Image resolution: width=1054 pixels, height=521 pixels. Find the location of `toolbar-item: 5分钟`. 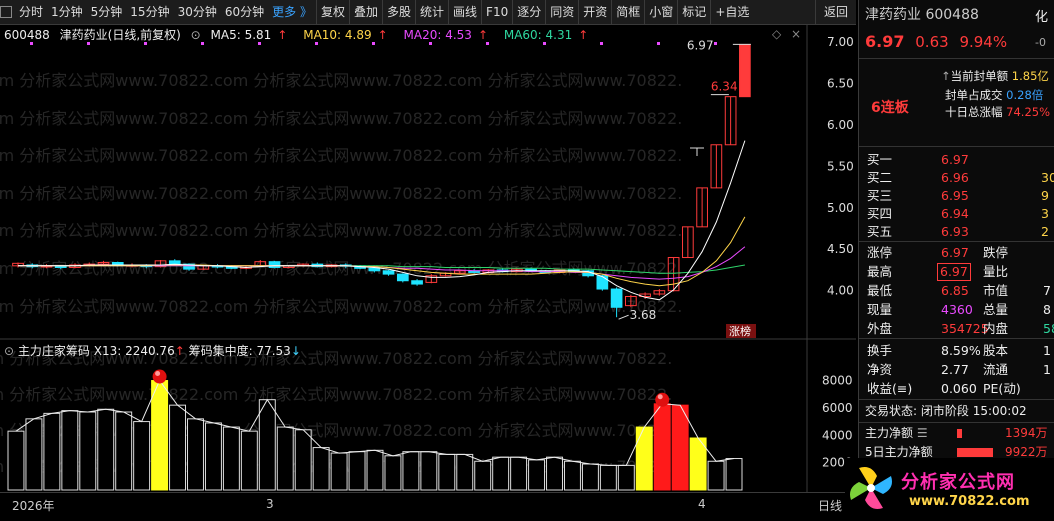

toolbar-item: 5分钟 is located at coordinates (107, 12).